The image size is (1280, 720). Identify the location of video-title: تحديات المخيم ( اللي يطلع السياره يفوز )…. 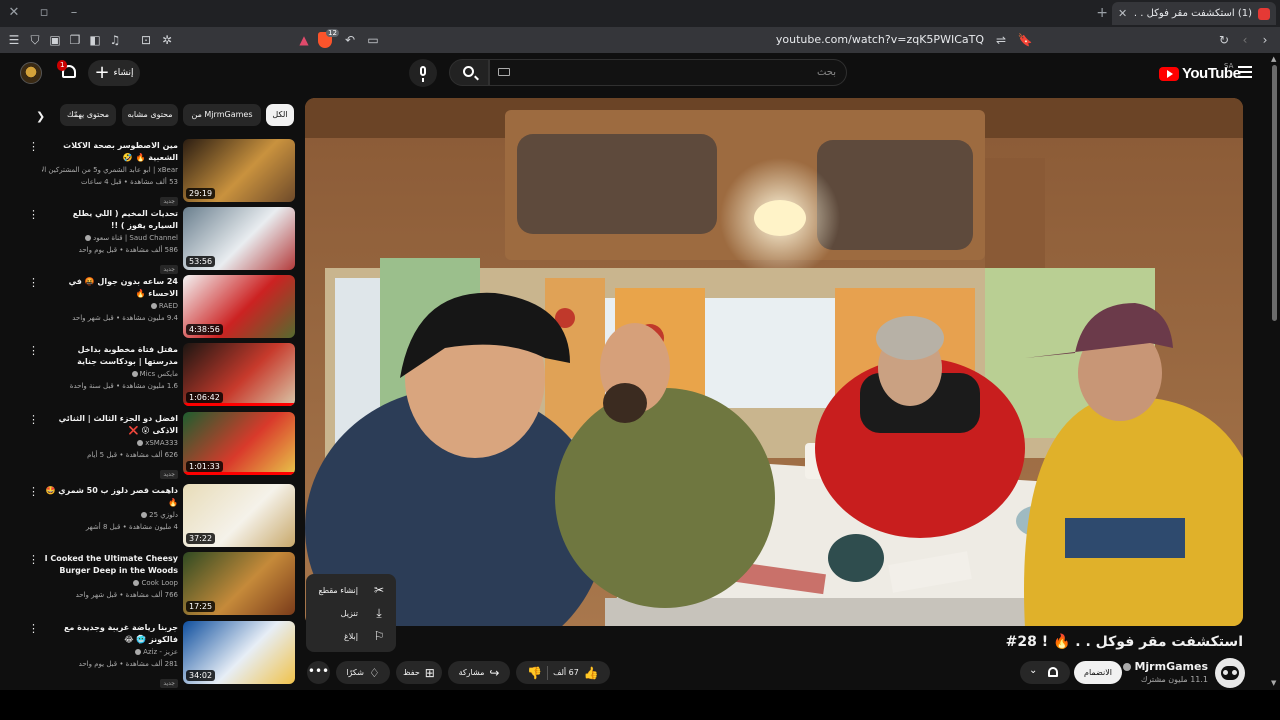
(110, 220).